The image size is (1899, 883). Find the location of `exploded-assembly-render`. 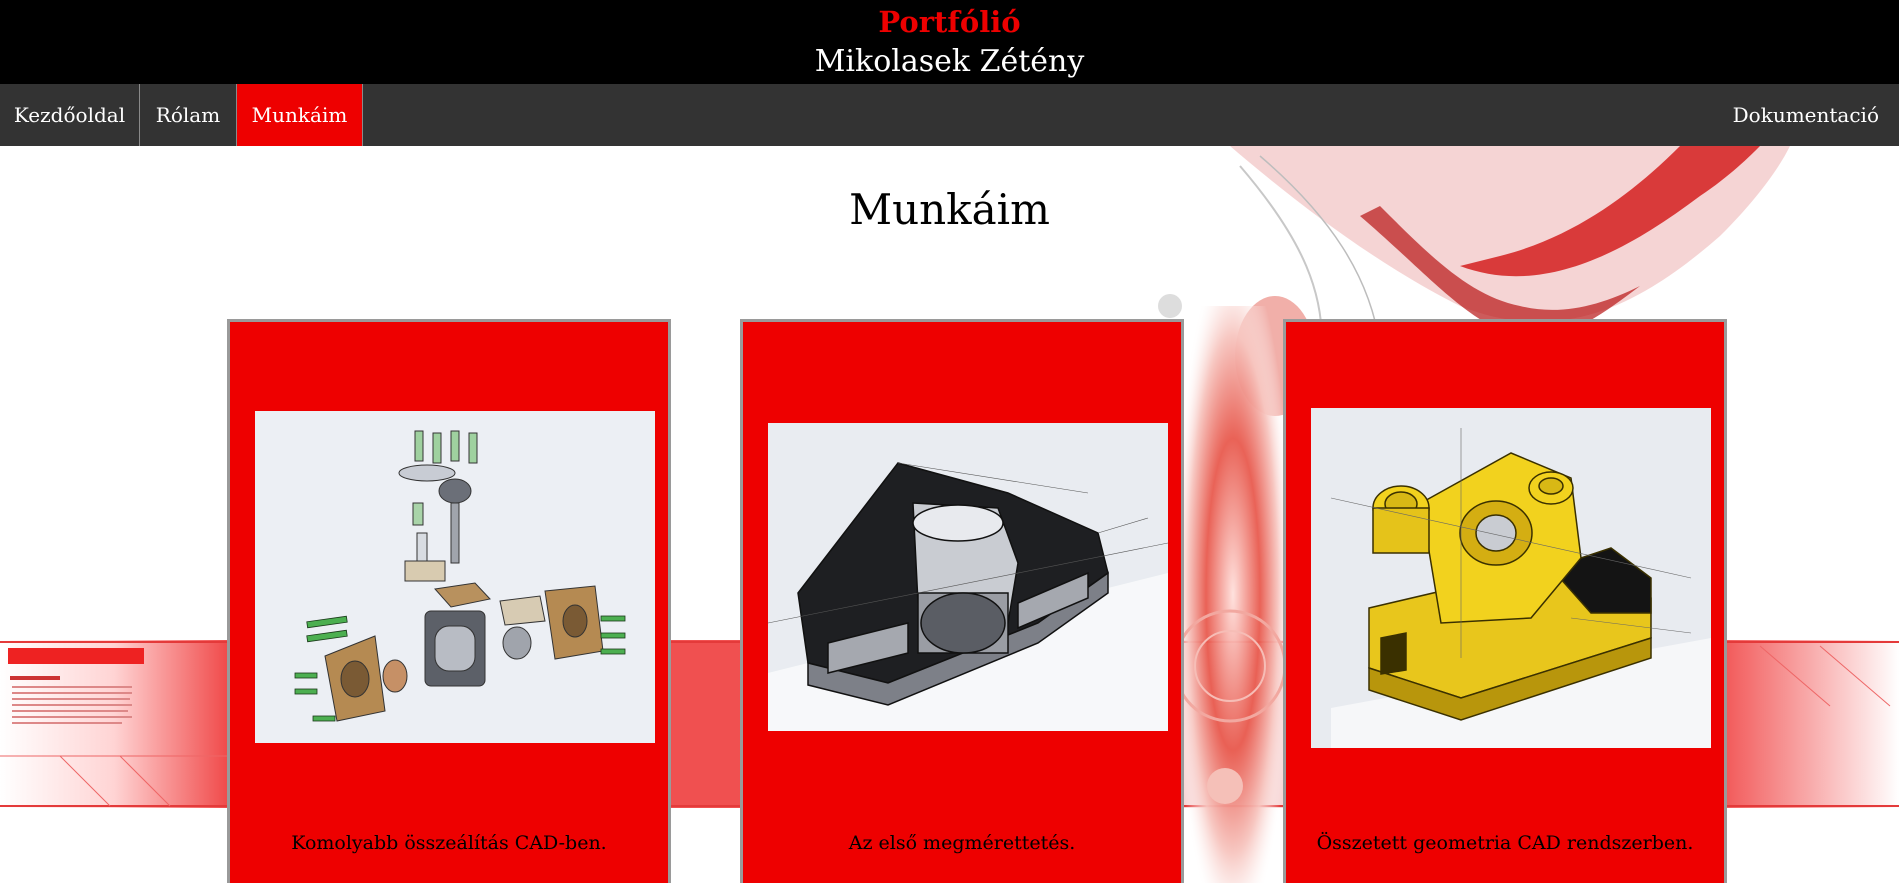

exploded-assembly-render is located at coordinates (455, 577).